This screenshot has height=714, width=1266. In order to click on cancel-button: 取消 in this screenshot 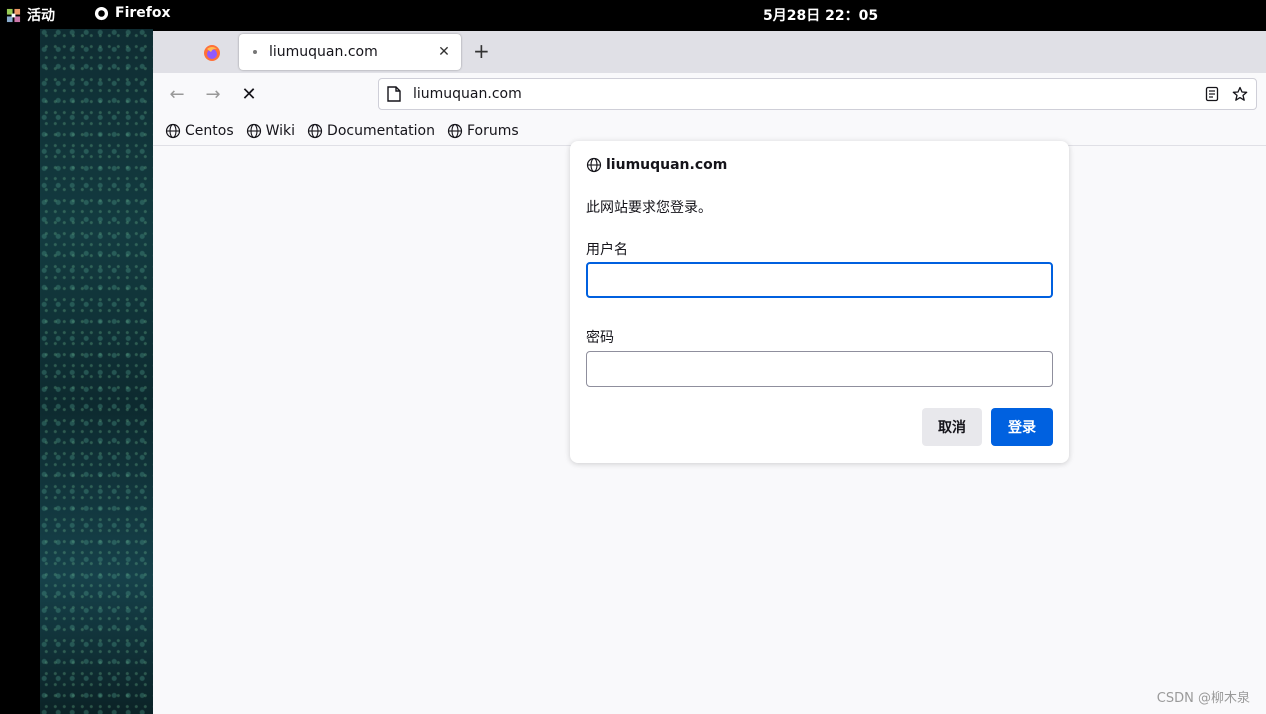, I will do `click(952, 427)`.